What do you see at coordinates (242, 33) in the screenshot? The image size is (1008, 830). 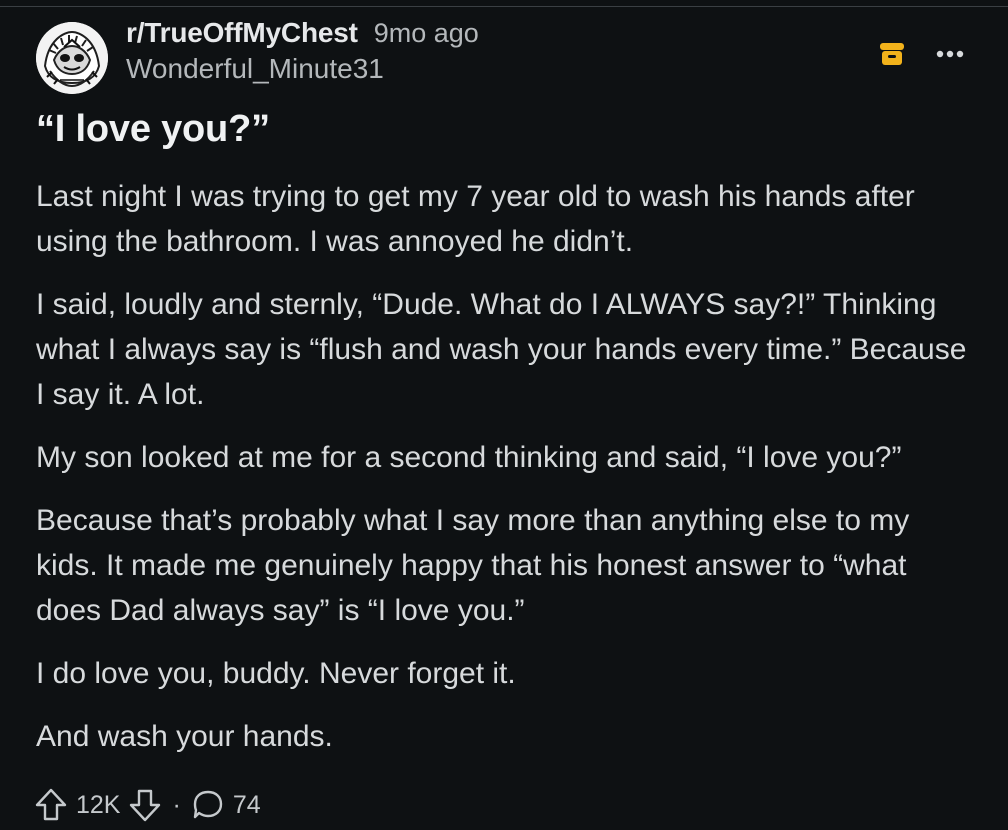 I see `subreddit-name: r/TrueOffMyChest` at bounding box center [242, 33].